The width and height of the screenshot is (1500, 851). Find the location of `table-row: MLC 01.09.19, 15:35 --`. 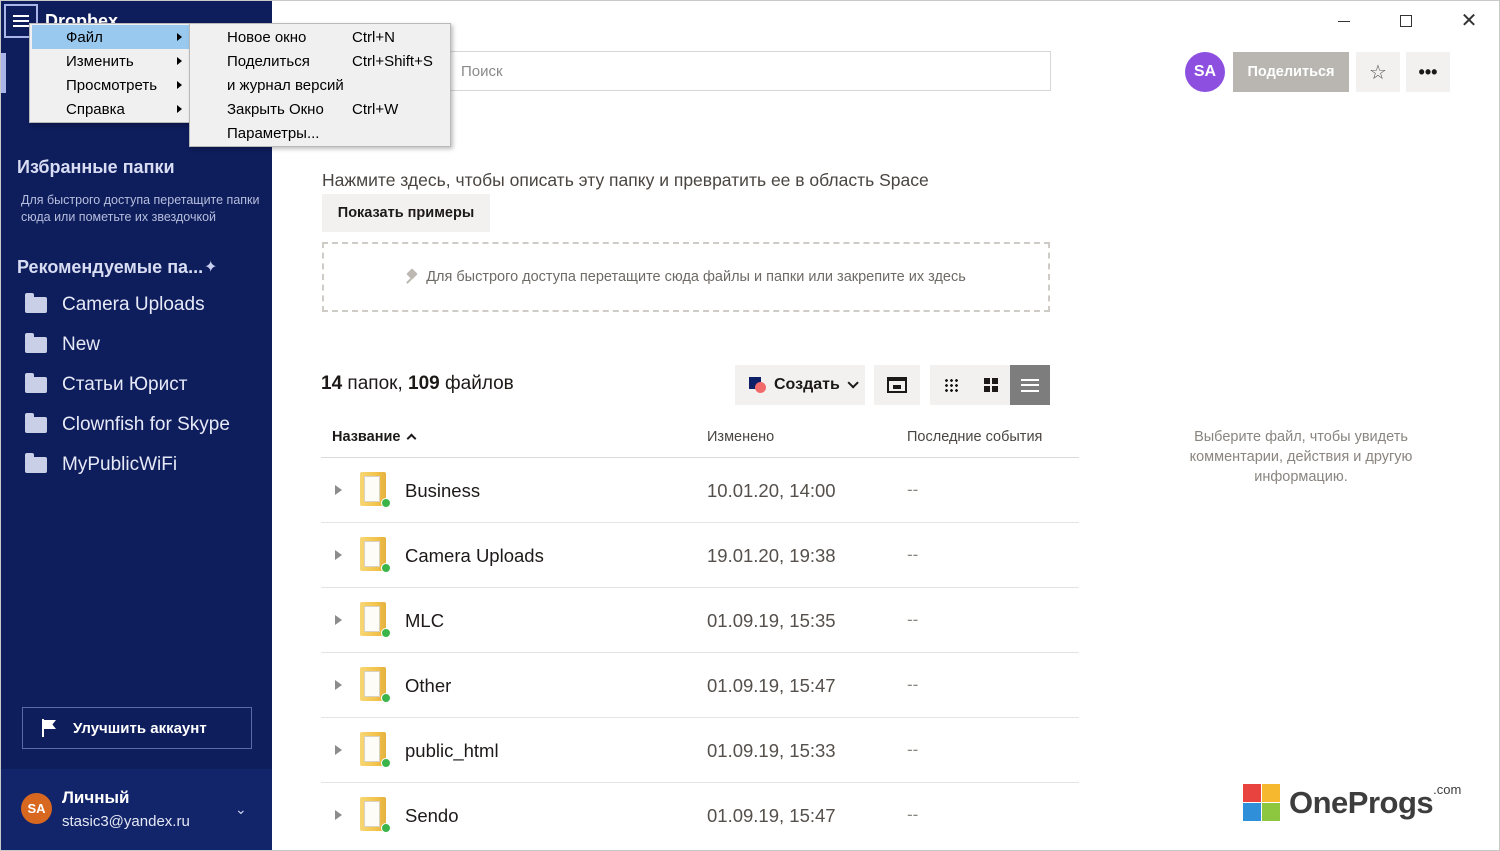

table-row: MLC 01.09.19, 15:35 -- is located at coordinates (700, 620).